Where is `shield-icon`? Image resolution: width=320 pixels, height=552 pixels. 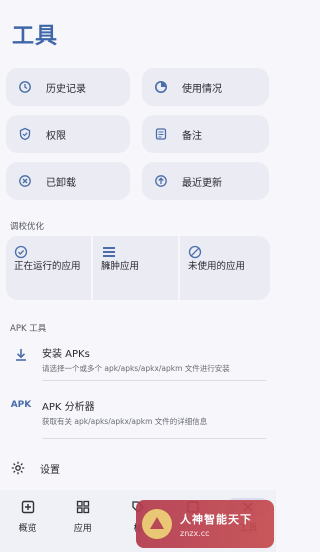 shield-icon is located at coordinates (25, 134).